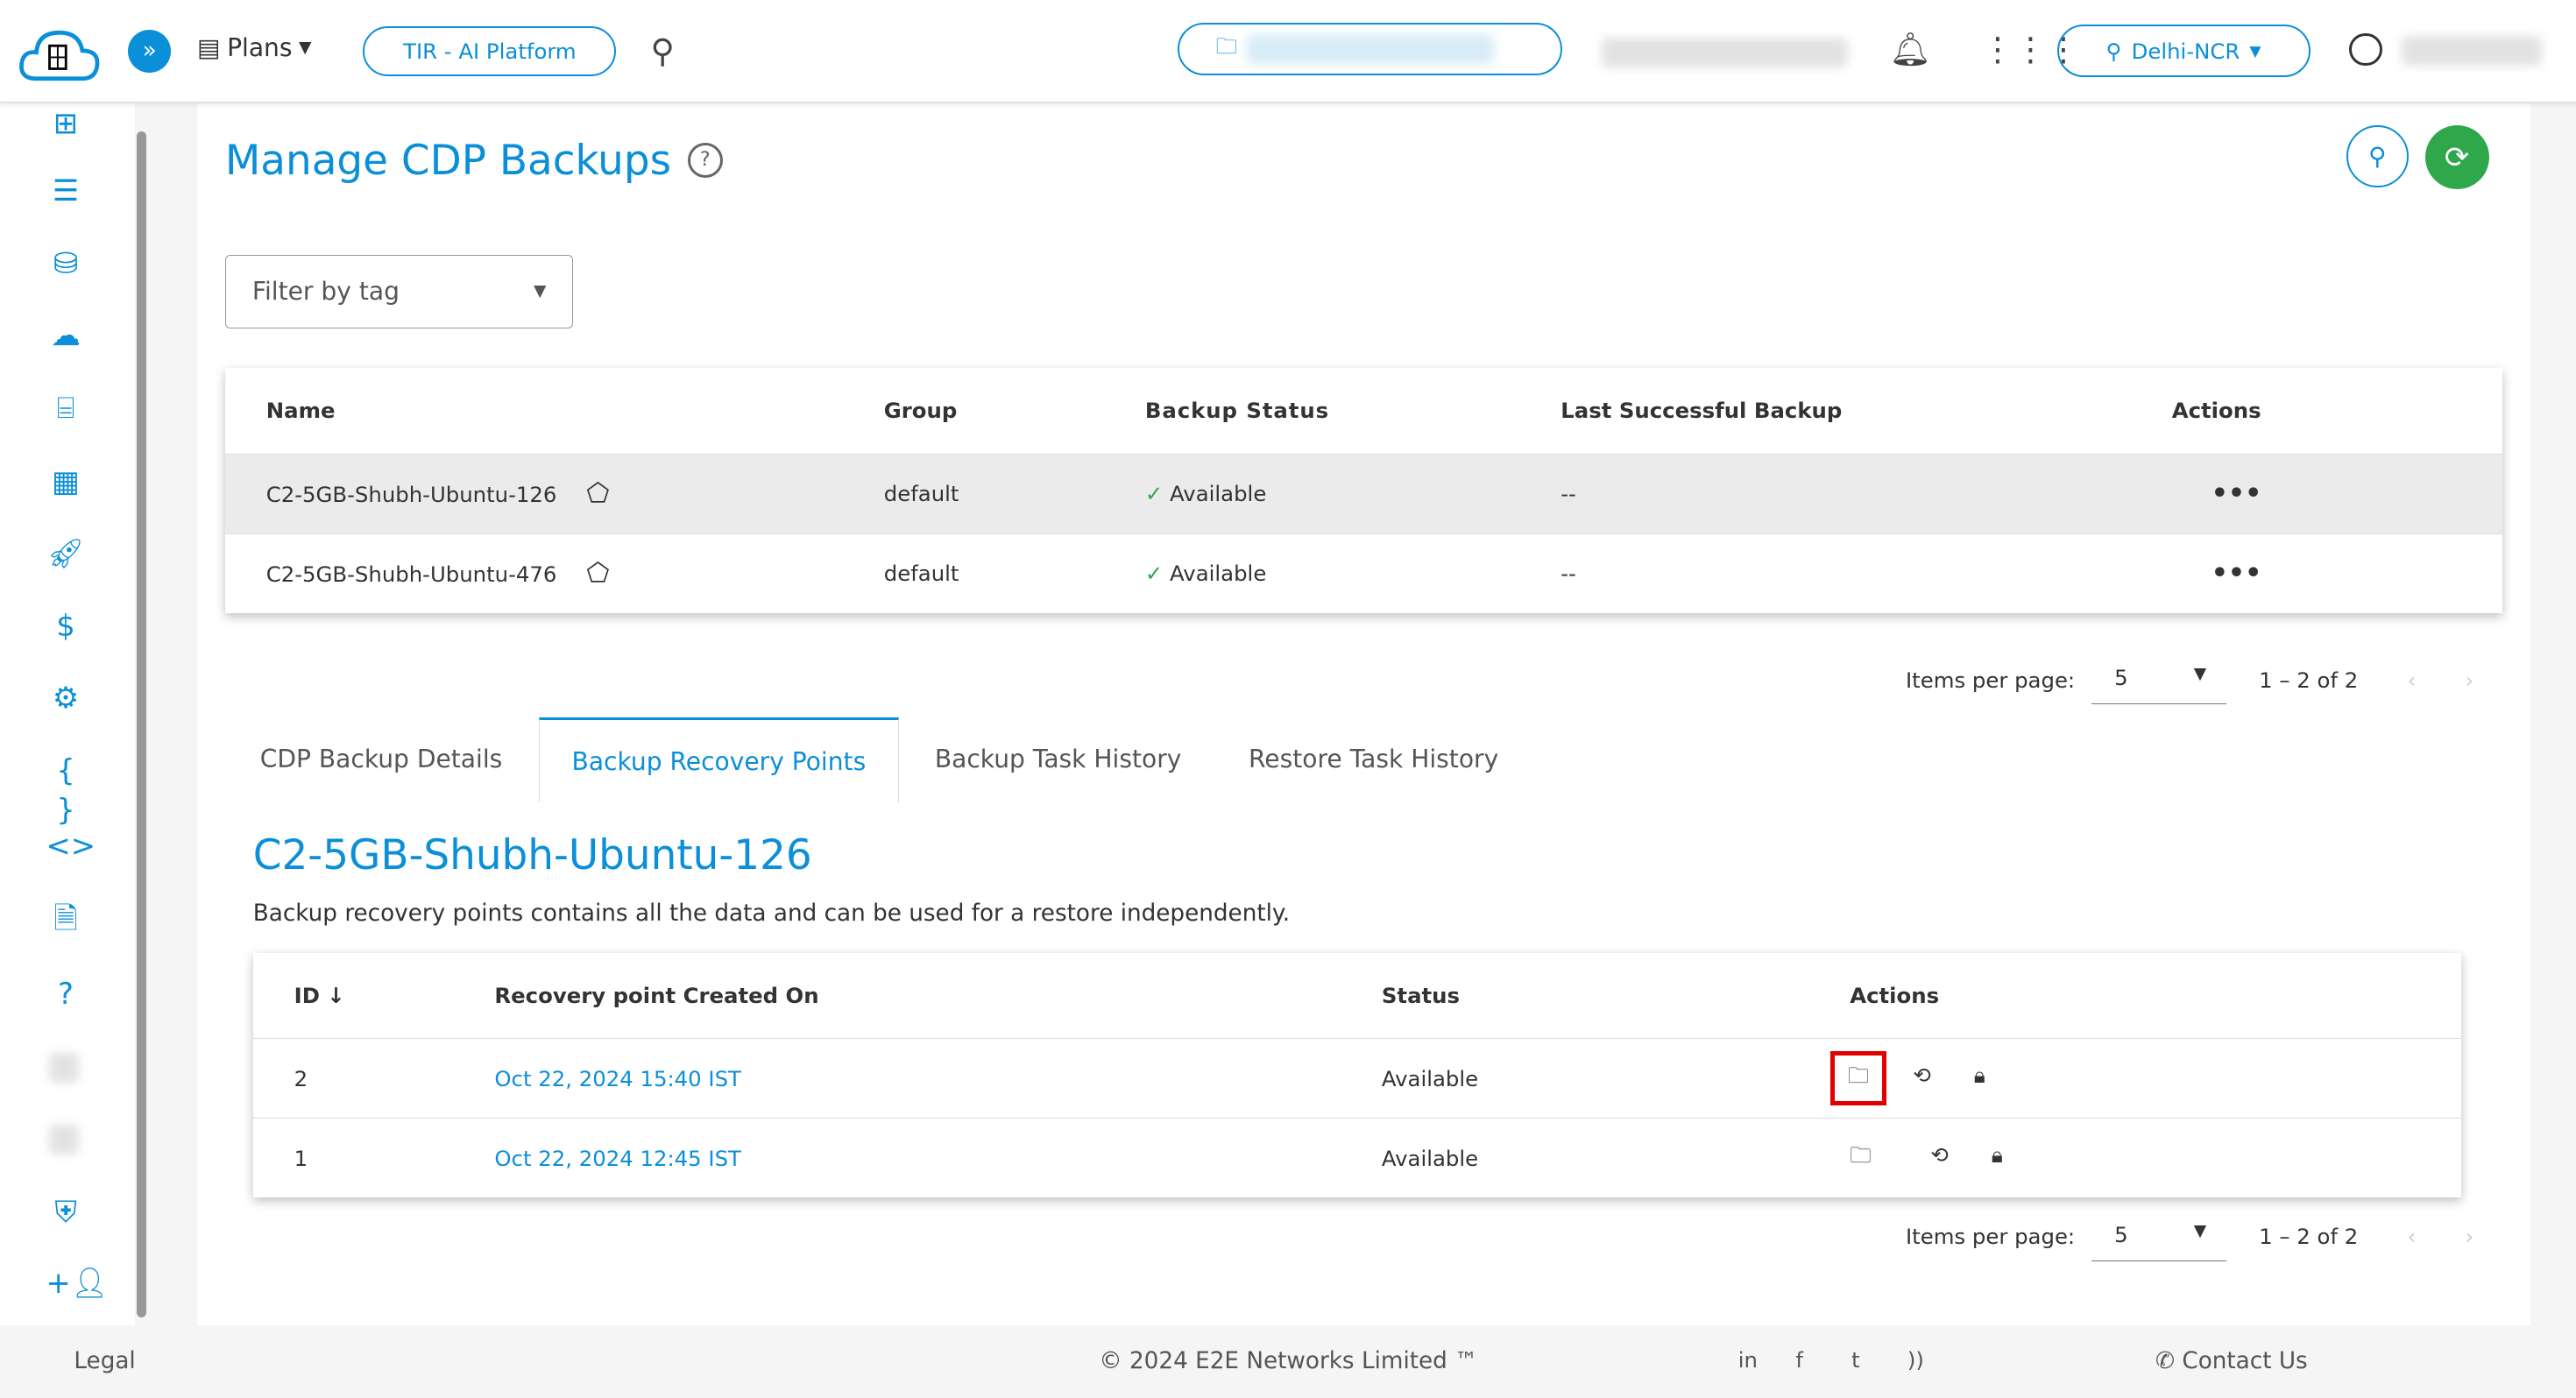 This screenshot has height=1398, width=2576. I want to click on help-icon: ?, so click(705, 160).